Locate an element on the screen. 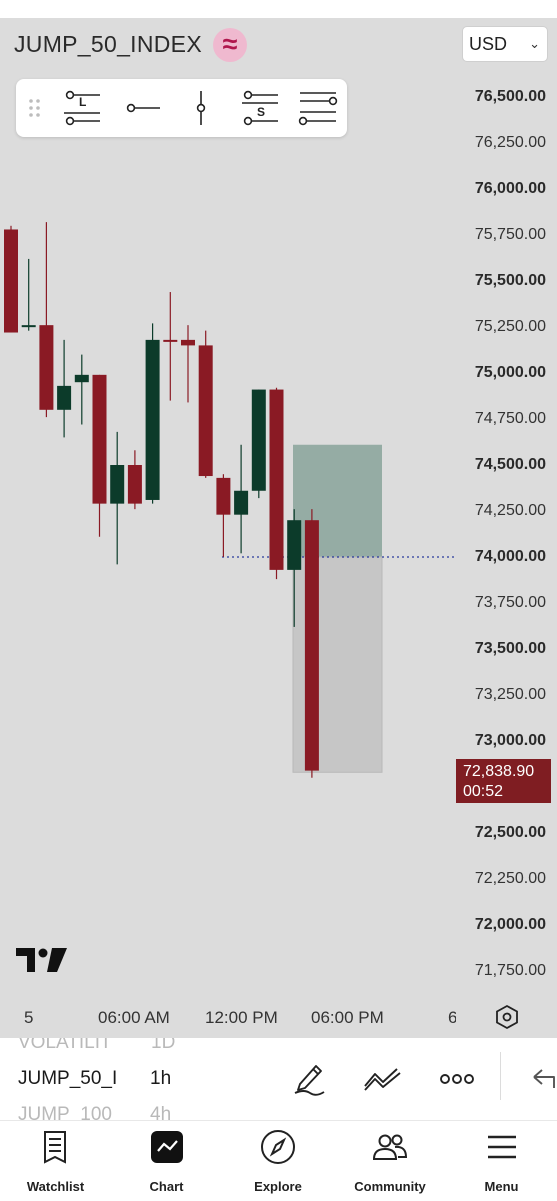  nav-label: Explore is located at coordinates (278, 1186).